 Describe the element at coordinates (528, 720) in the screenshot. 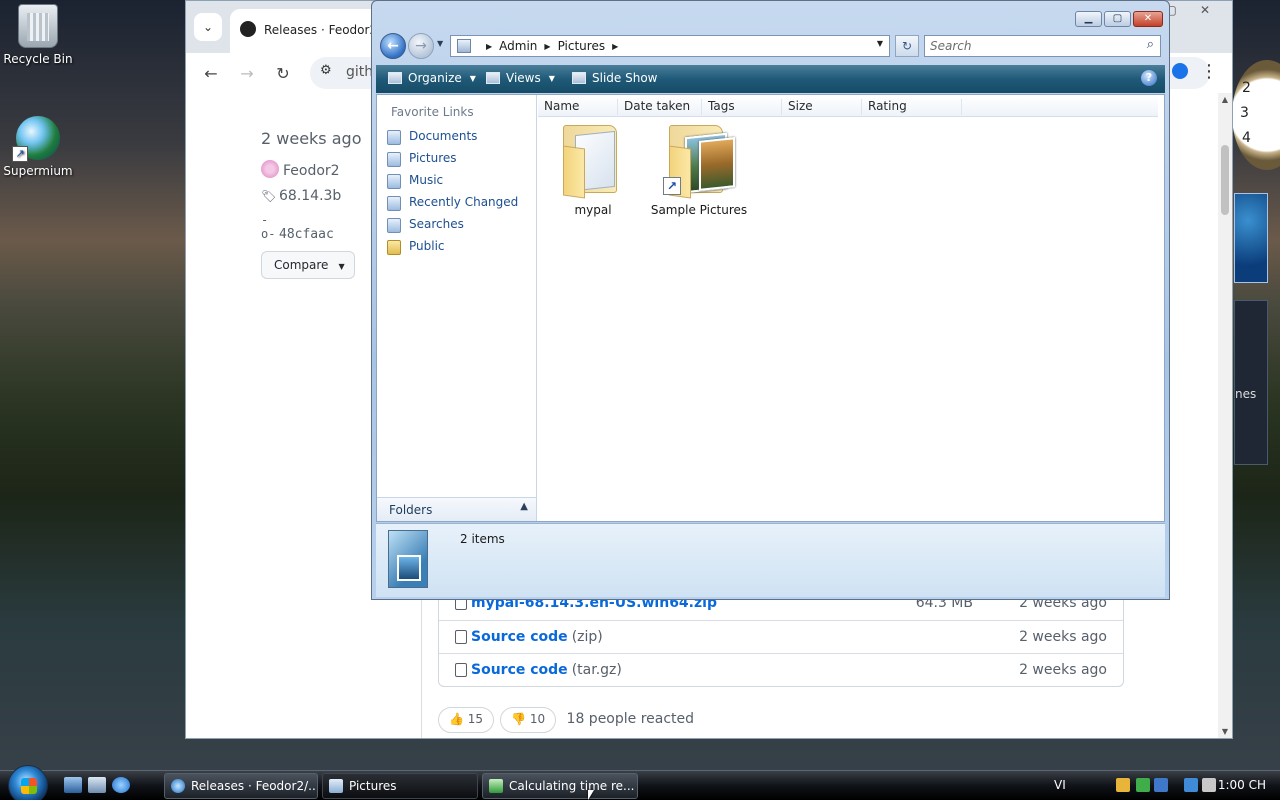

I see `thumbs-down-reaction: 👎 10` at that location.